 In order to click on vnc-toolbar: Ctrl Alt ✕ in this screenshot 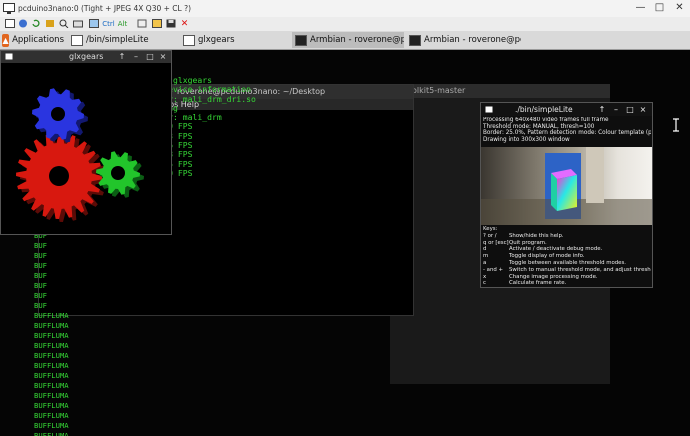, I will do `click(345, 24)`.